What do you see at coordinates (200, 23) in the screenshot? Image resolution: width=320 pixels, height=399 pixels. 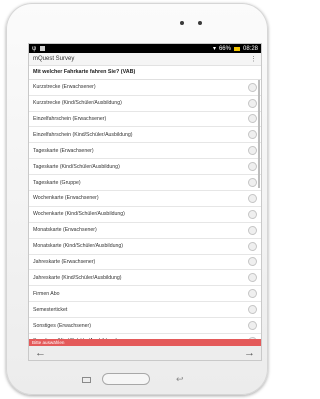 I see `sensor-dot` at bounding box center [200, 23].